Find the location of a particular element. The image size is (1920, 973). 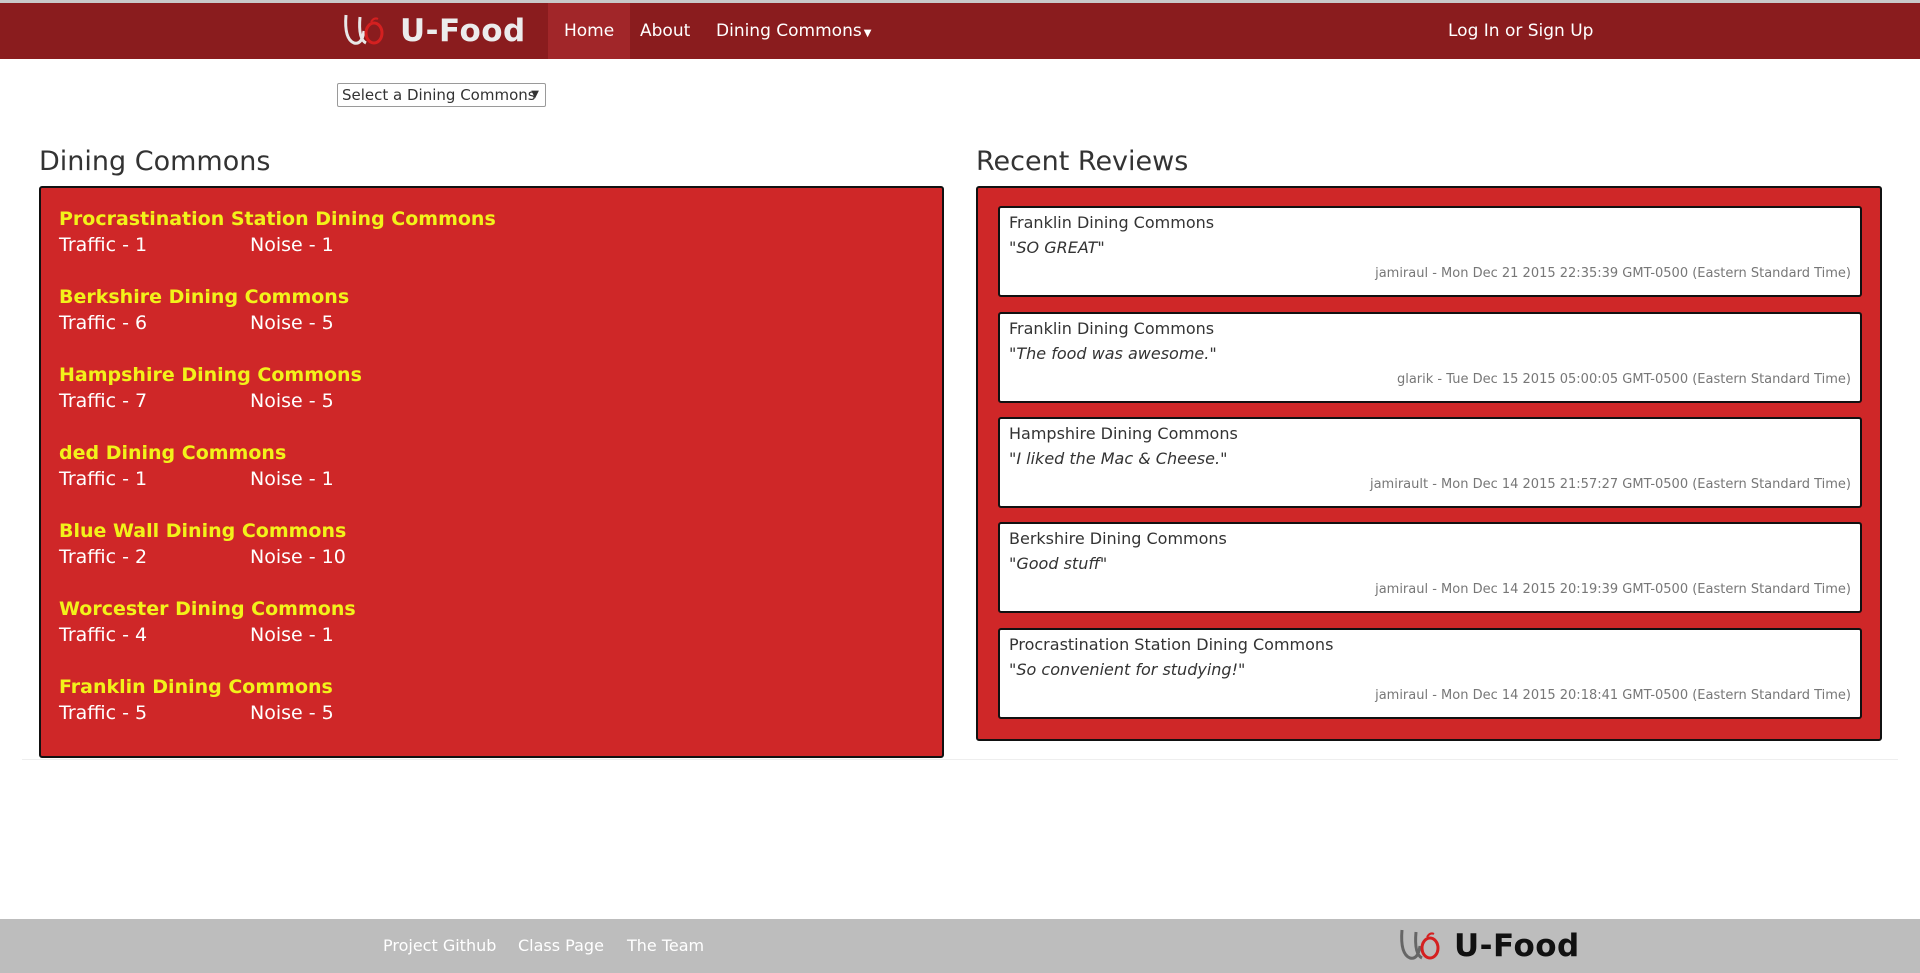

review-dining-name: Procrastination Station Dining Commons is located at coordinates (1171, 644).